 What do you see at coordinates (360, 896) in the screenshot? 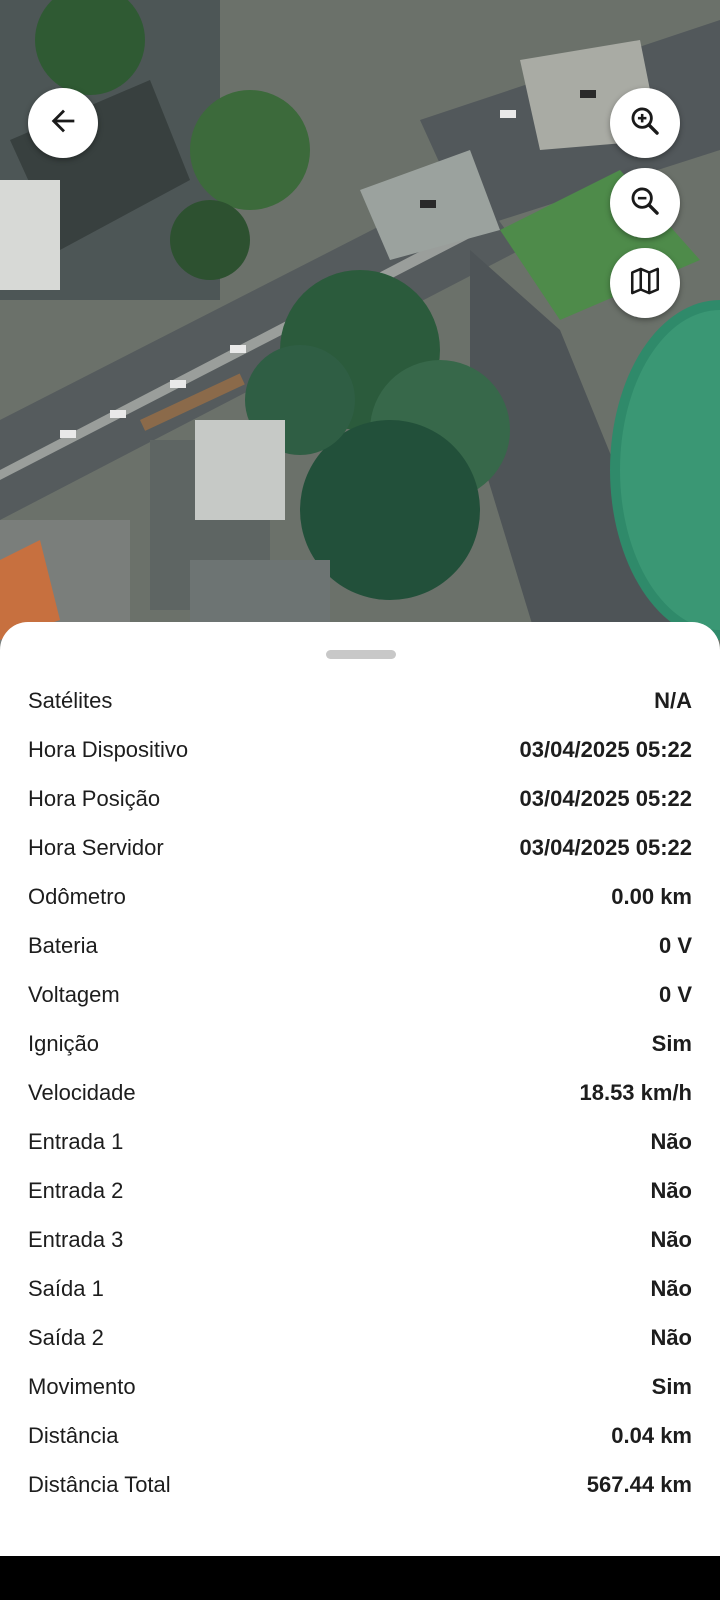
I see `detail-row-odometro: Odômetro 0.00 km` at bounding box center [360, 896].